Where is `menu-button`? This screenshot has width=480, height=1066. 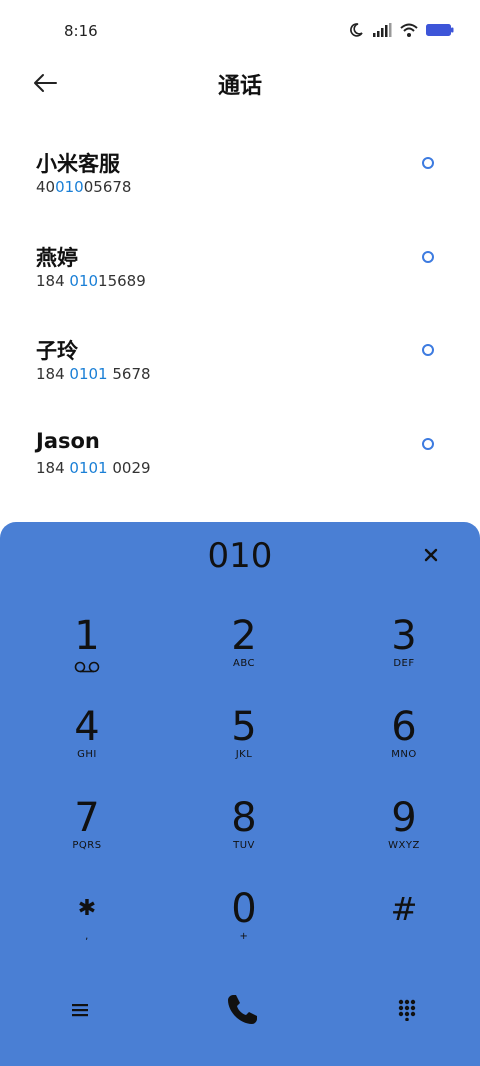 menu-button is located at coordinates (80, 1010).